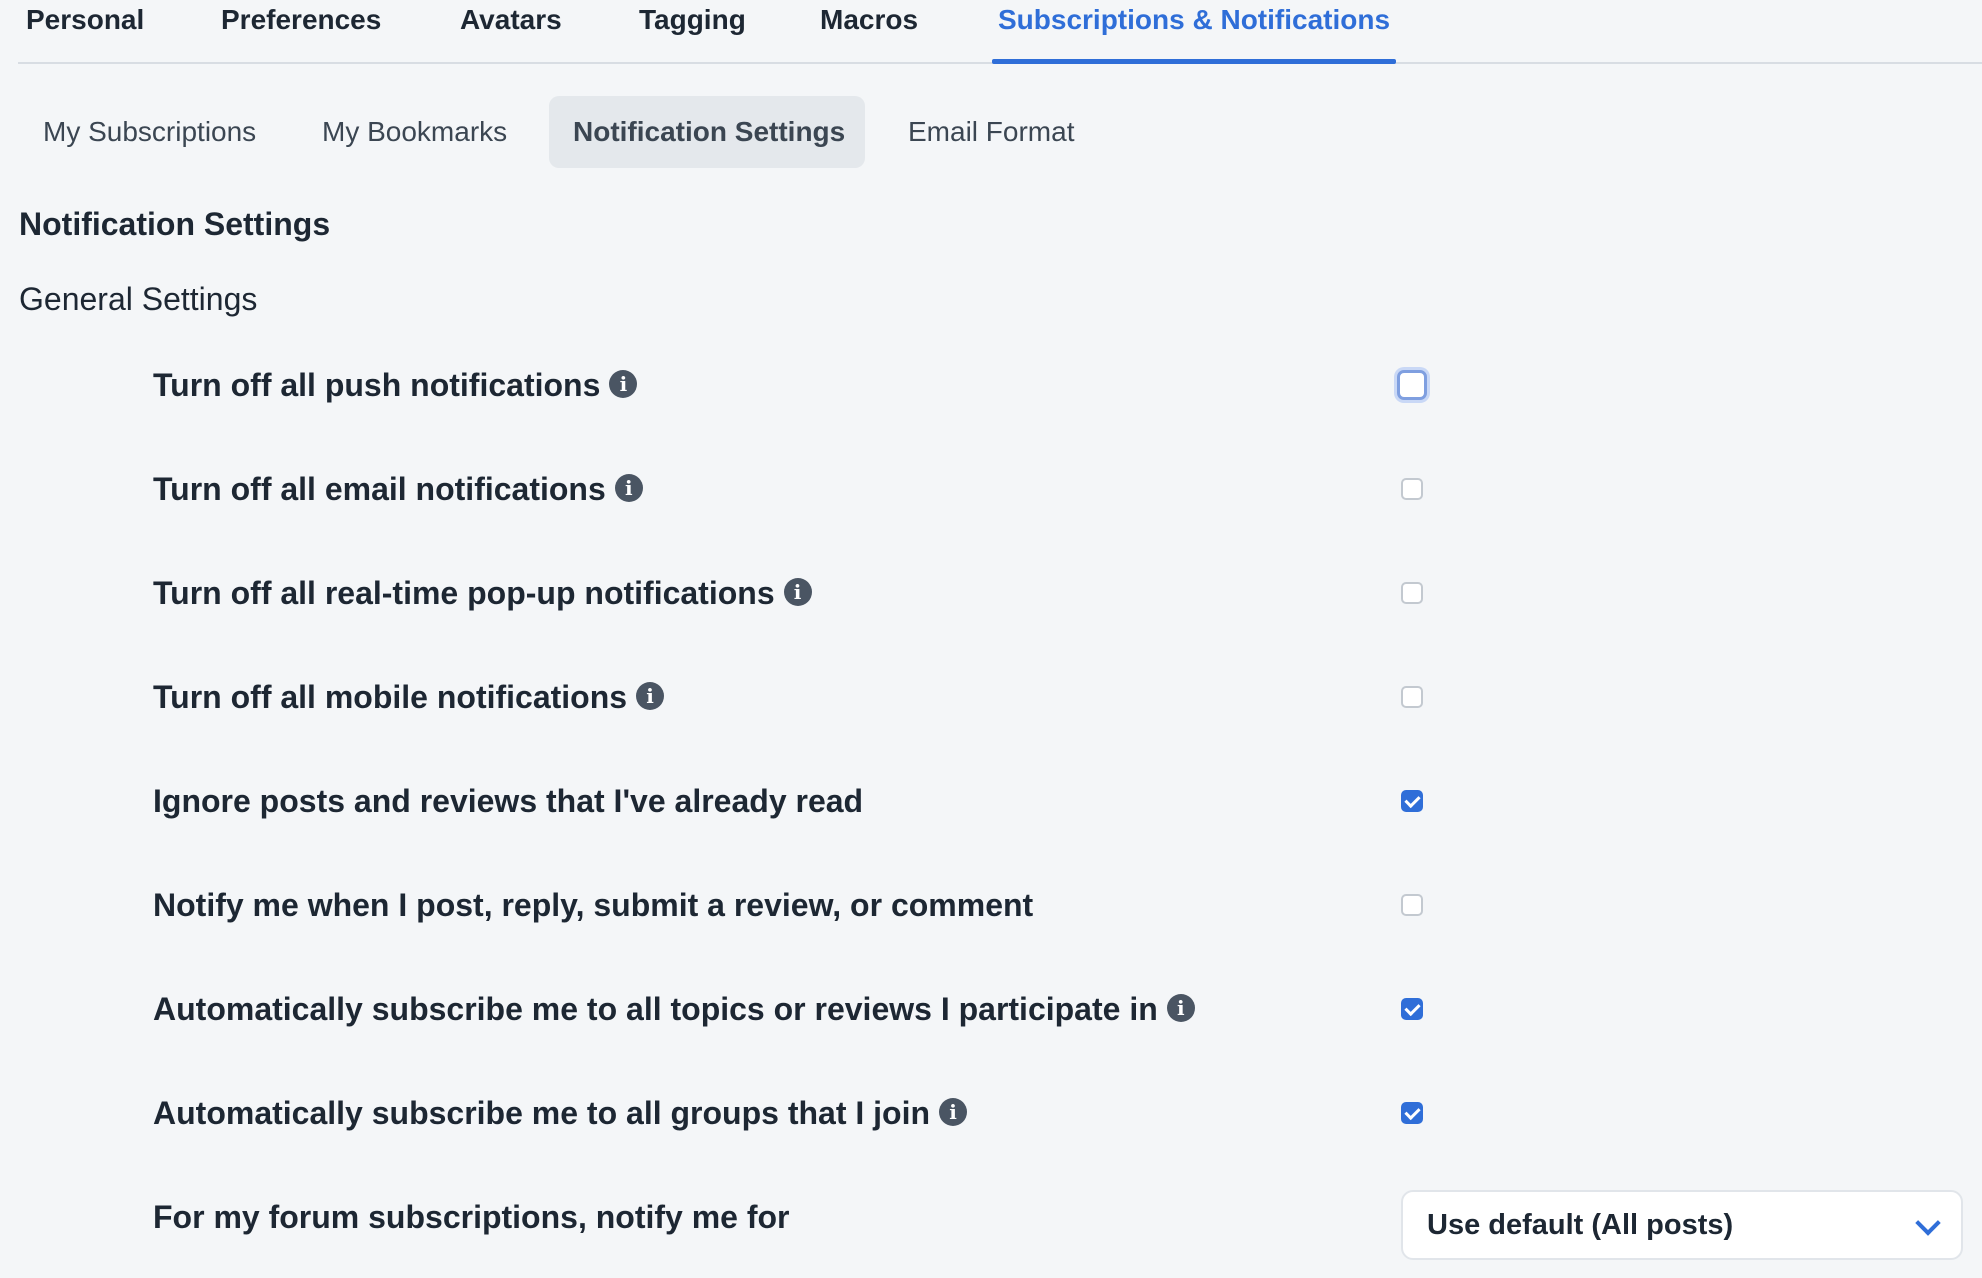 This screenshot has height=1278, width=1982. I want to click on page-title: Notification Settings, so click(175, 224).